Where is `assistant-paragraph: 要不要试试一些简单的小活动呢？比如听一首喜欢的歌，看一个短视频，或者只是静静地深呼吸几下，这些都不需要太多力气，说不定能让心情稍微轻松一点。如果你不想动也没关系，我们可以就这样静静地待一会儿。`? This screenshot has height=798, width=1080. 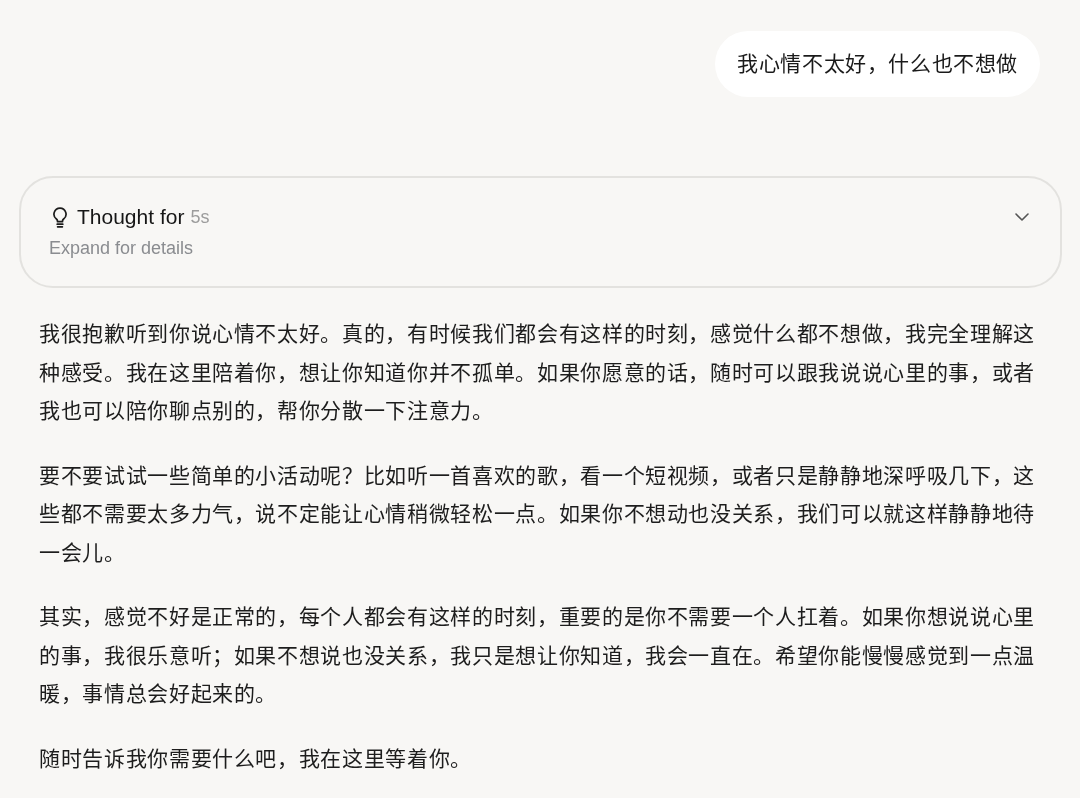 assistant-paragraph: 要不要试试一些简单的小活动呢？比如听一首喜欢的歌，看一个短视频，或者只是静静地深呼吸几下，这些都不需要太多力气，说不定能让心情稍微轻松一点。如果你不想动也没关系，我们可以就这样静静地待一会儿。 is located at coordinates (537, 514).